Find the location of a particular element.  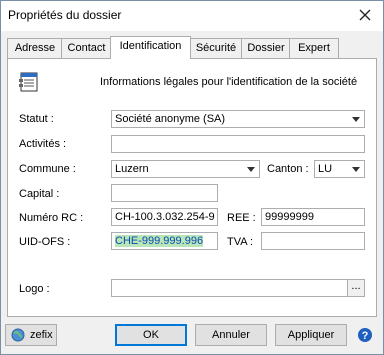

activites-field is located at coordinates (238, 144).